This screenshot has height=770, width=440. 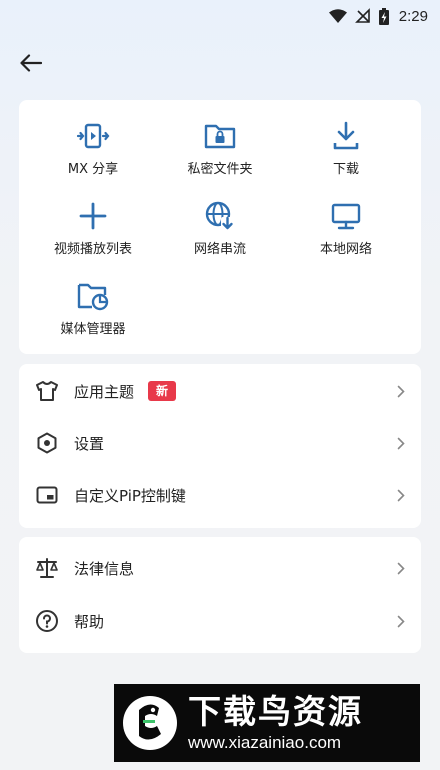 What do you see at coordinates (220, 156) in the screenshot?
I see `grid-item-private-folder: 私密文件夹` at bounding box center [220, 156].